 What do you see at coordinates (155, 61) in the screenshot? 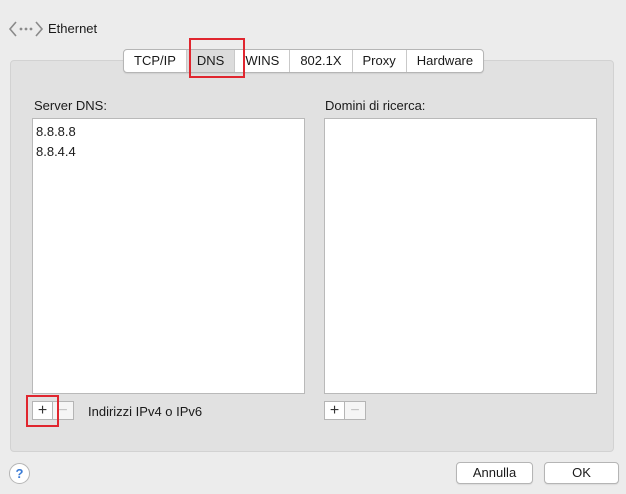
I see `tab-tcpip: TCP/IP` at bounding box center [155, 61].